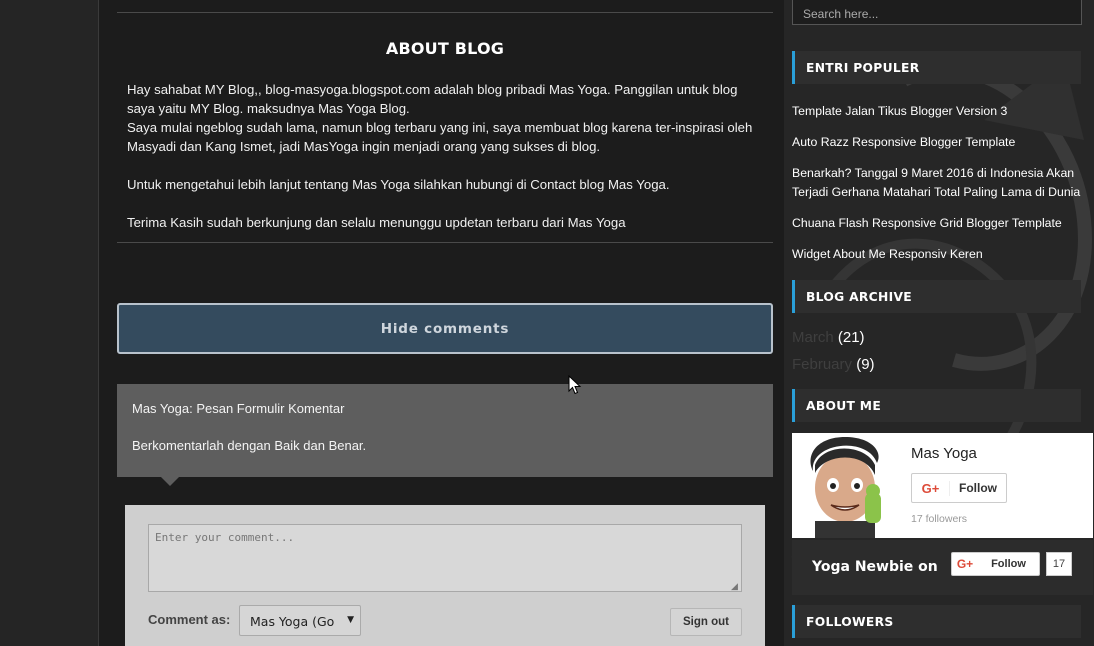 The width and height of the screenshot is (1094, 646). I want to click on popular-post-link: Template Jalan Tikus Blogger Version 3, so click(937, 111).